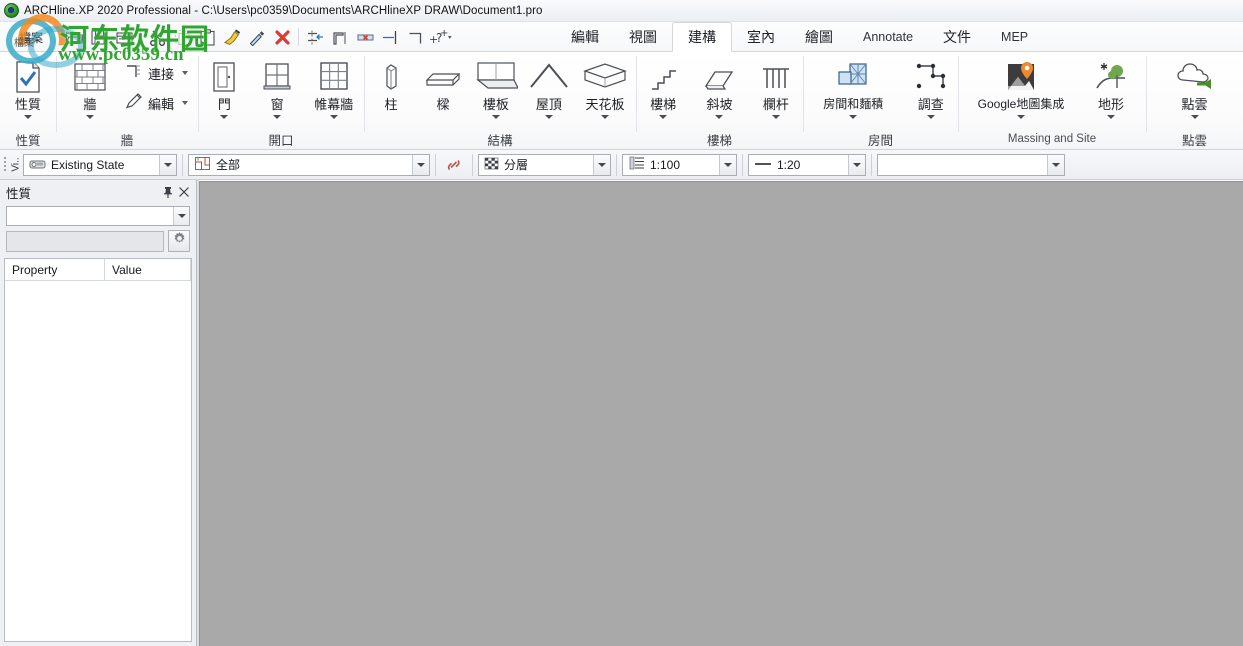 The image size is (1243, 646). What do you see at coordinates (665, 164) in the screenshot?
I see `scale-value: 1:100` at bounding box center [665, 164].